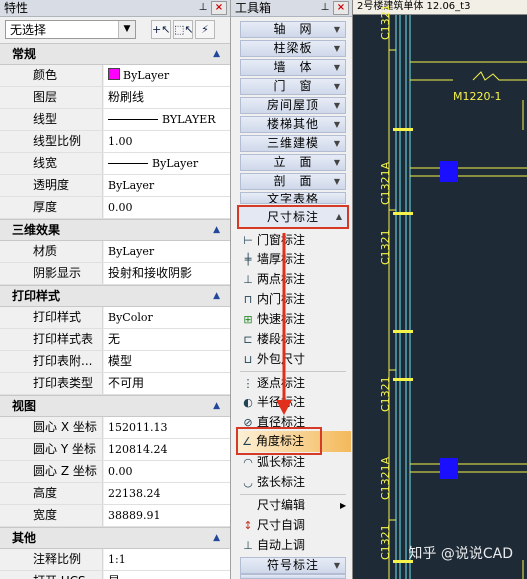  I want to click on prop-row-annotation-scale: 注释比例 1:1, so click(115, 560).